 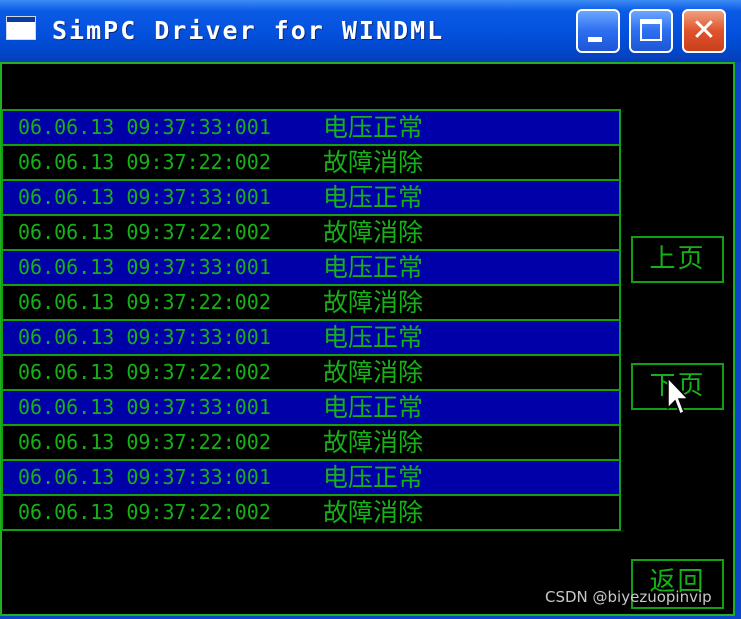 What do you see at coordinates (738, 340) in the screenshot?
I see `window-frame-right` at bounding box center [738, 340].